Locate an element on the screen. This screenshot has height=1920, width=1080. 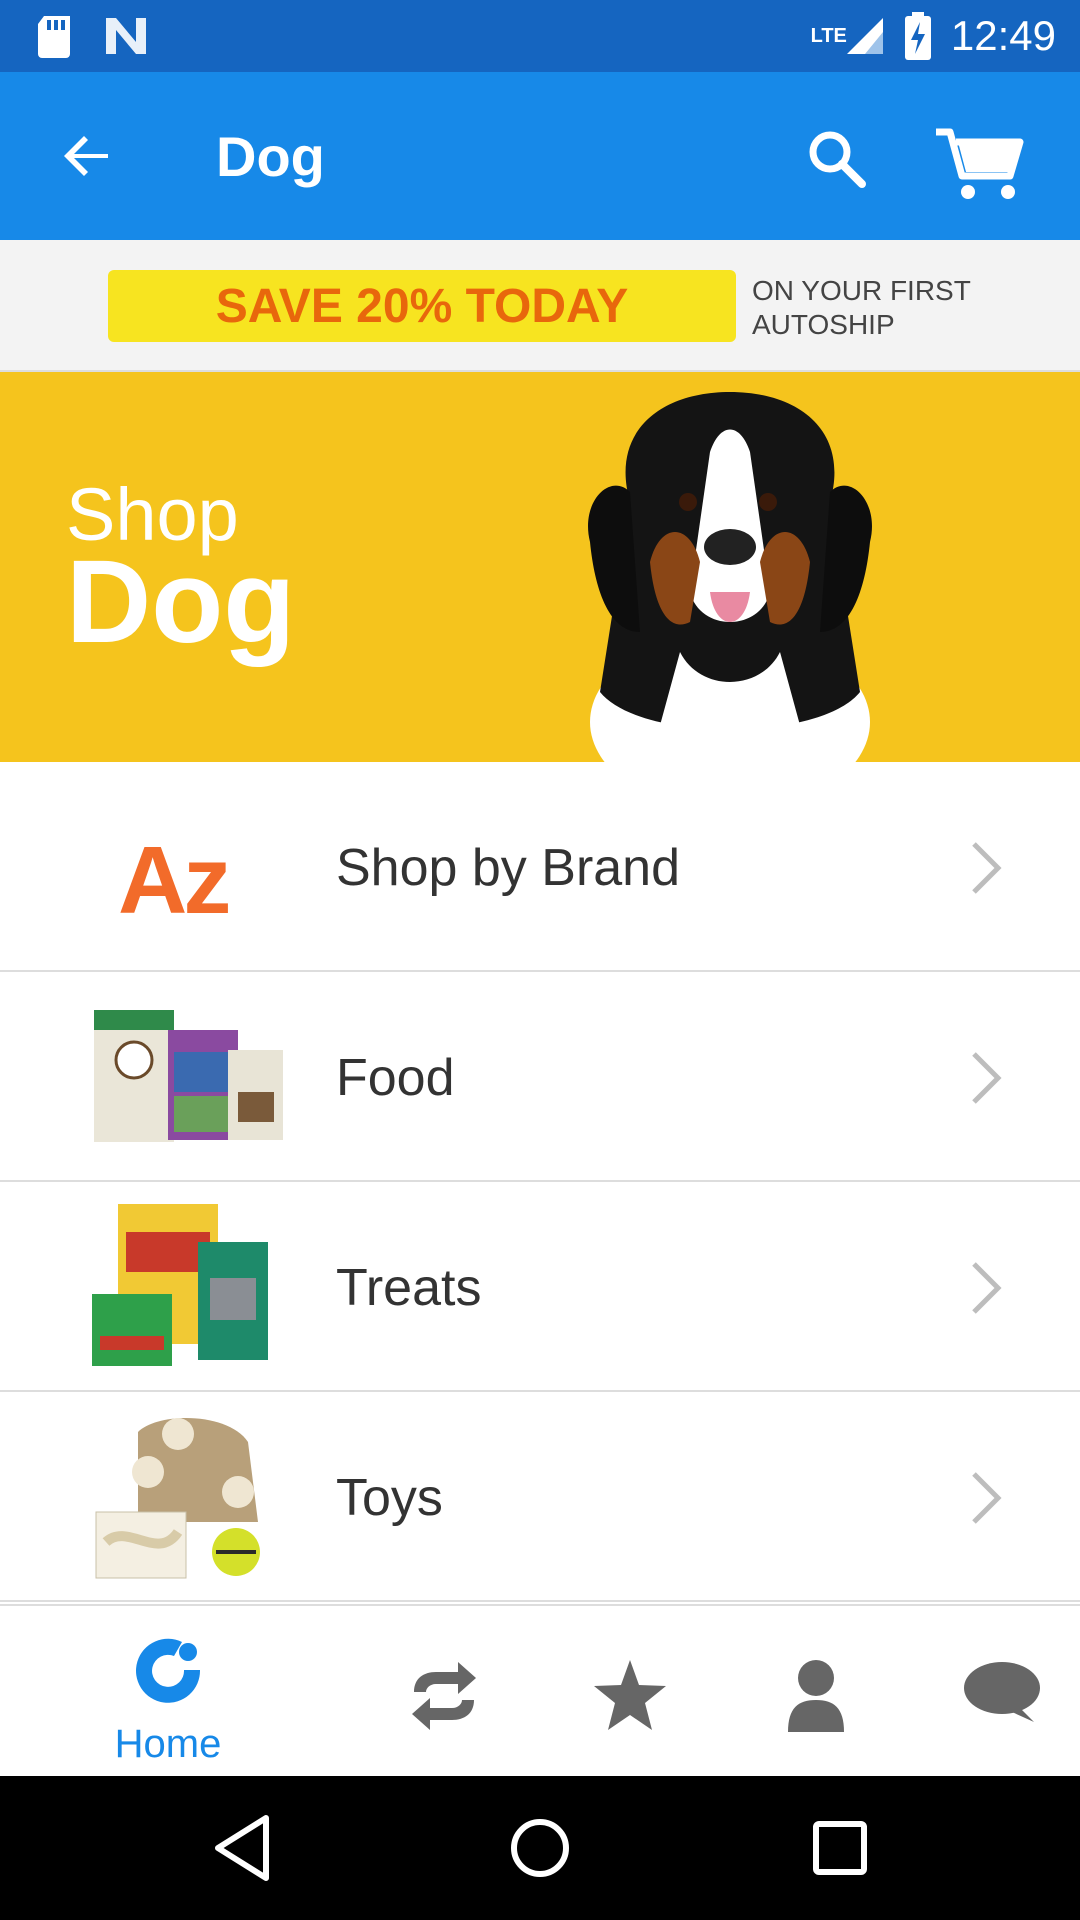
clock: 12:49 is located at coordinates (1003, 35).